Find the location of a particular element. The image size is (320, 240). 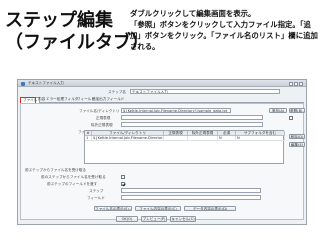

slide-title: ステップ編集 （ファイルタブ） is located at coordinates (77, 32).